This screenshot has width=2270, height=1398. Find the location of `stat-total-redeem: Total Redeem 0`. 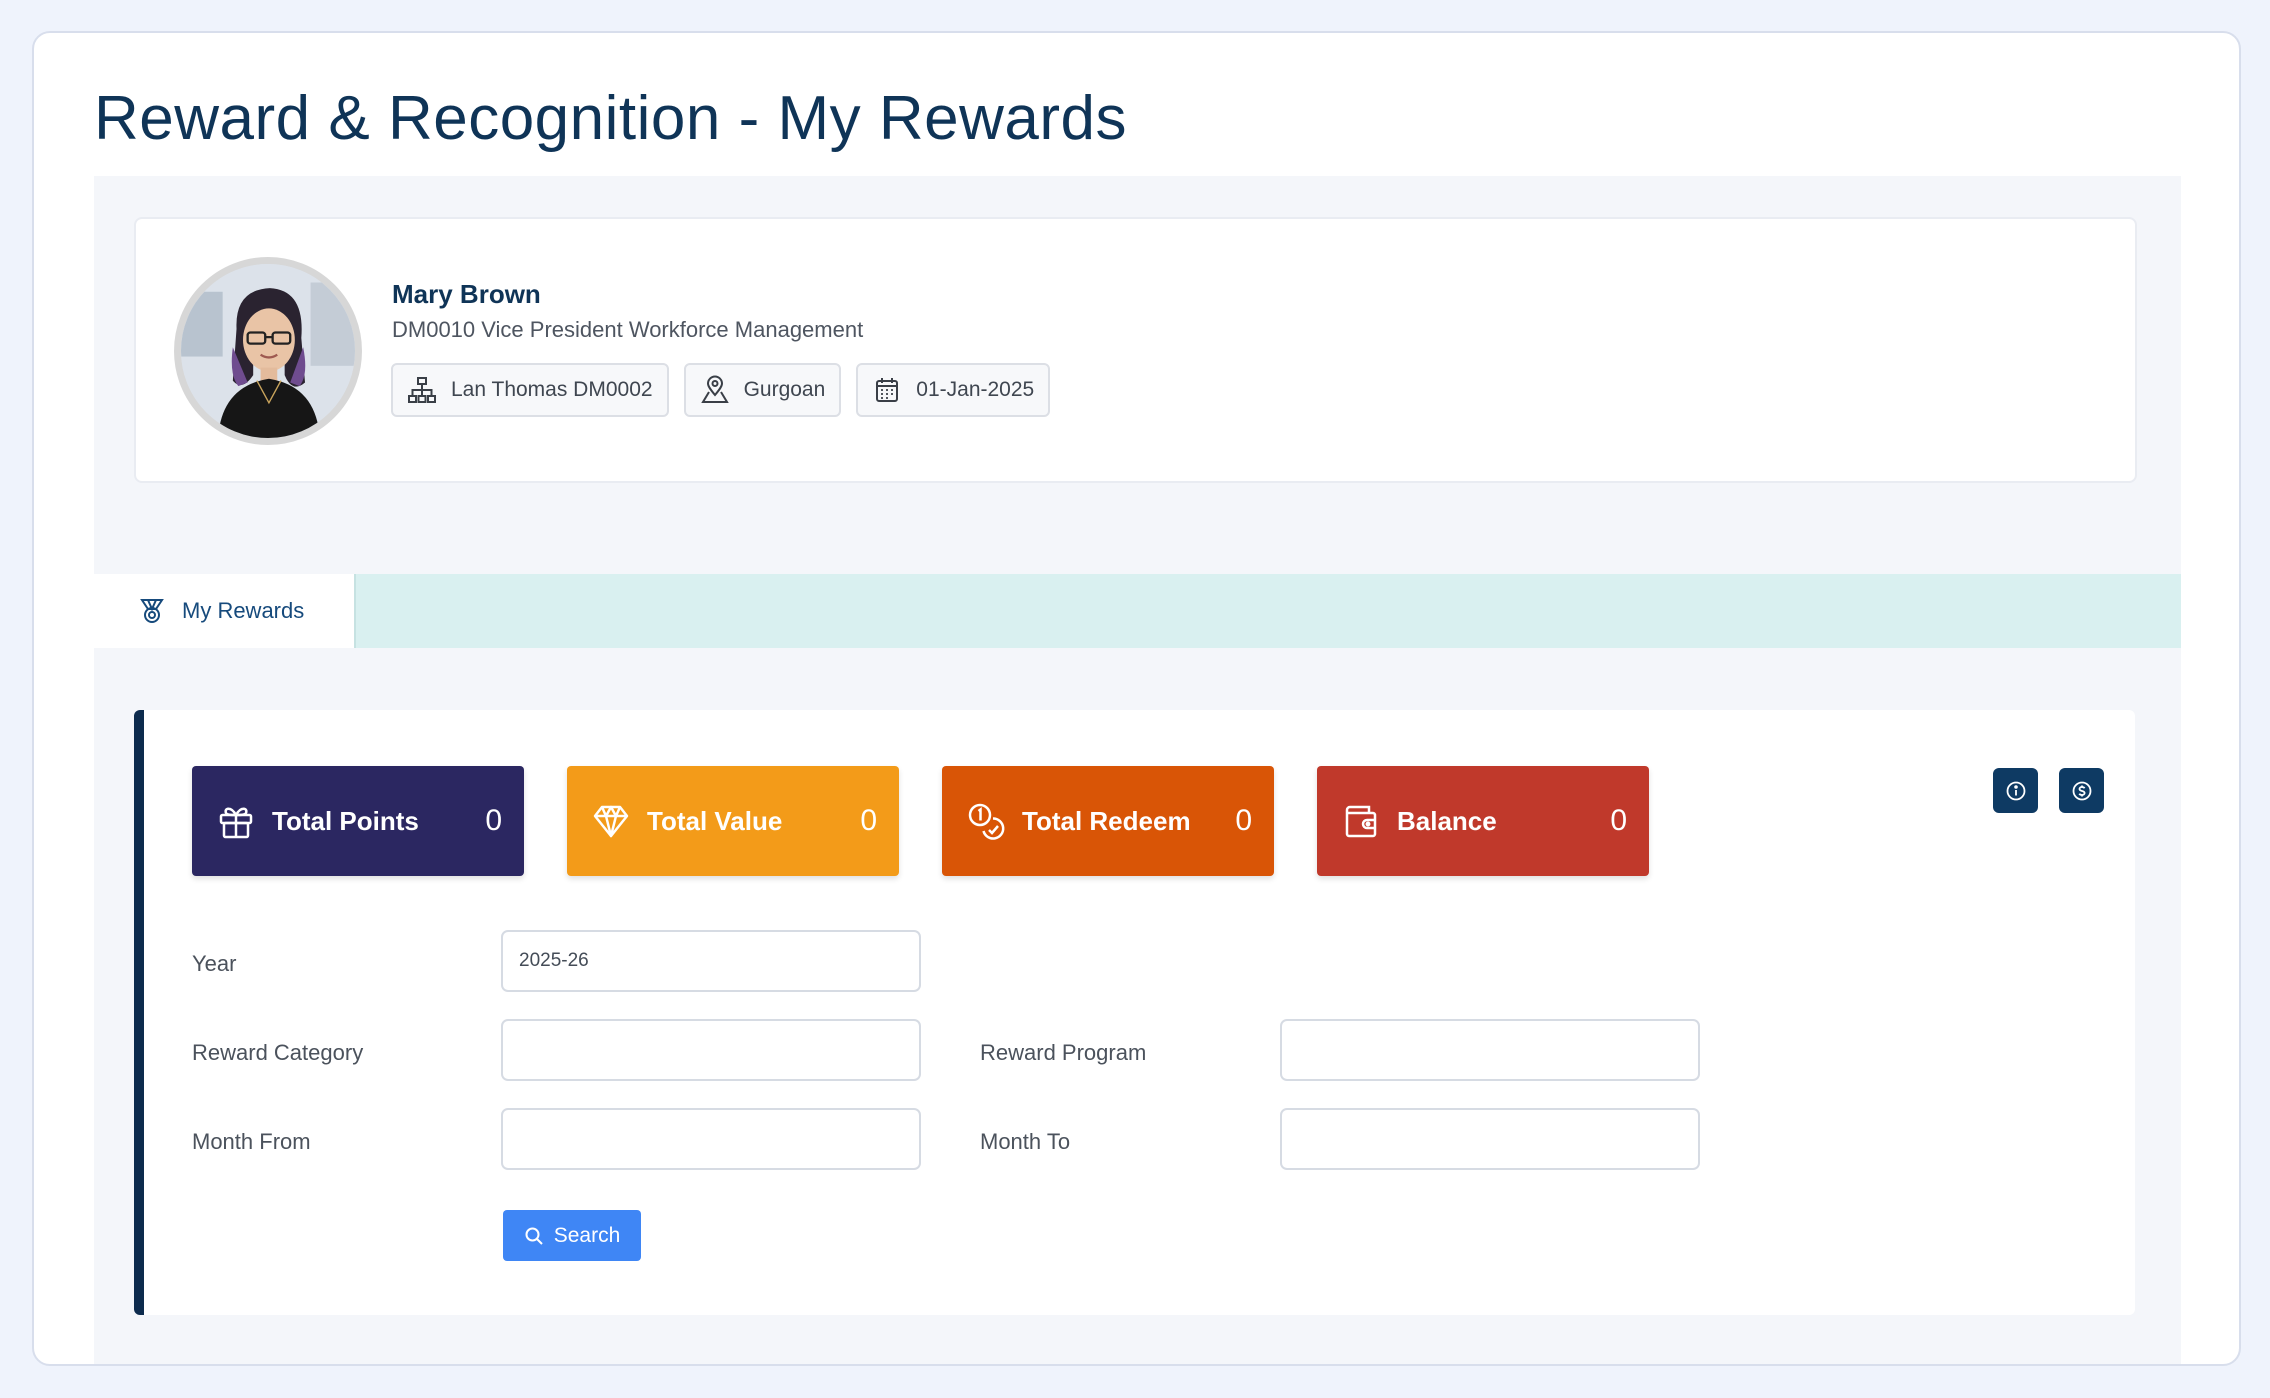

stat-total-redeem: Total Redeem 0 is located at coordinates (1108, 821).